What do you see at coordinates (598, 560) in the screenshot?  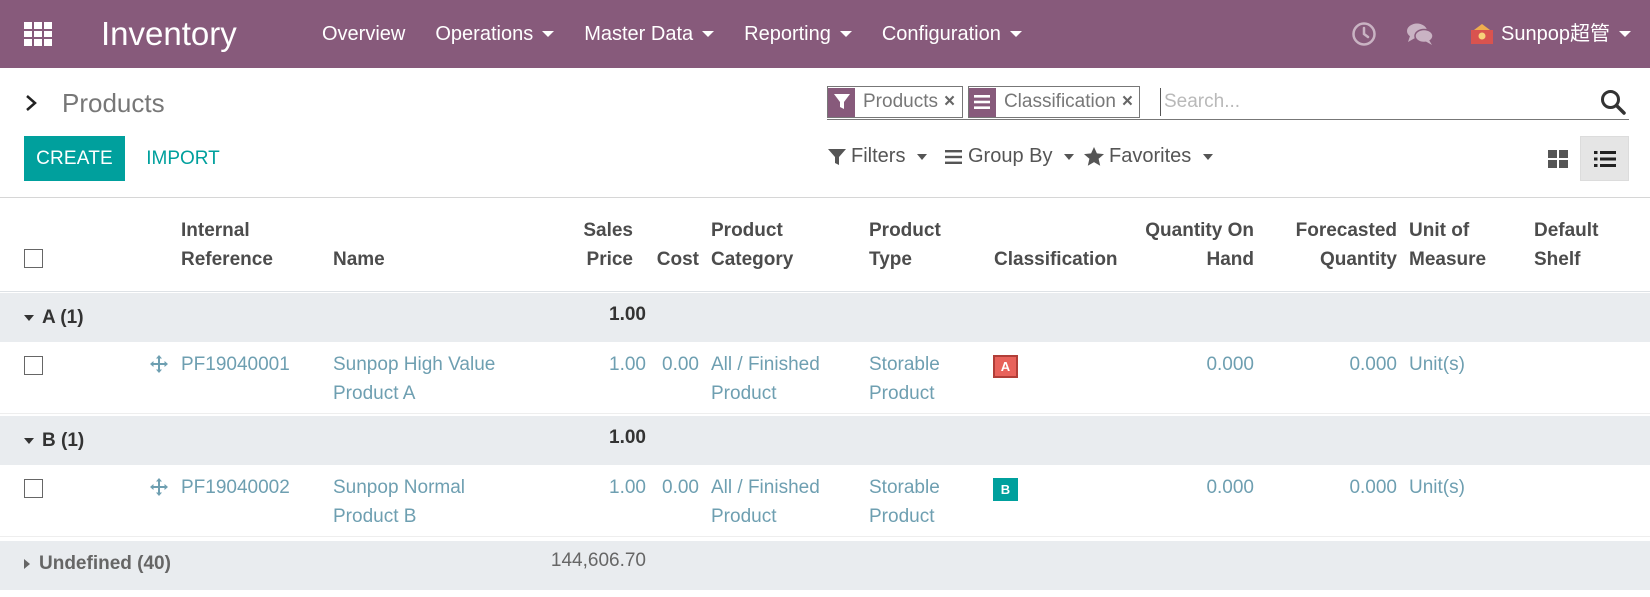 I see `group-sum: 144,606.70` at bounding box center [598, 560].